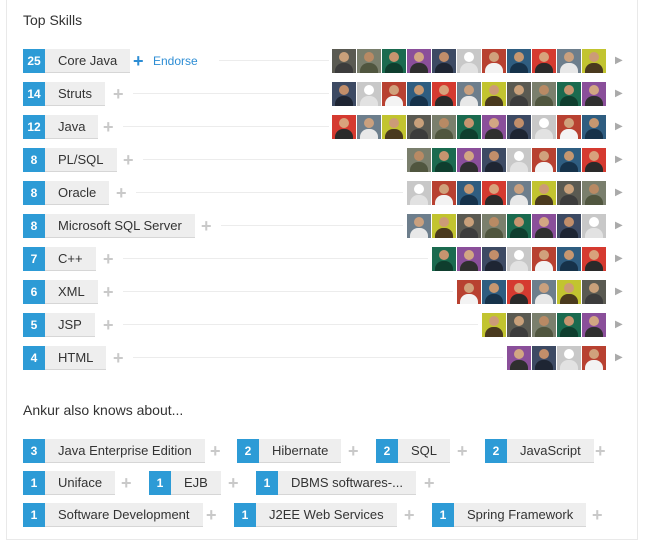 This screenshot has width=651, height=546. Describe the element at coordinates (34, 325) in the screenshot. I see `endorsement-count: 5` at that location.